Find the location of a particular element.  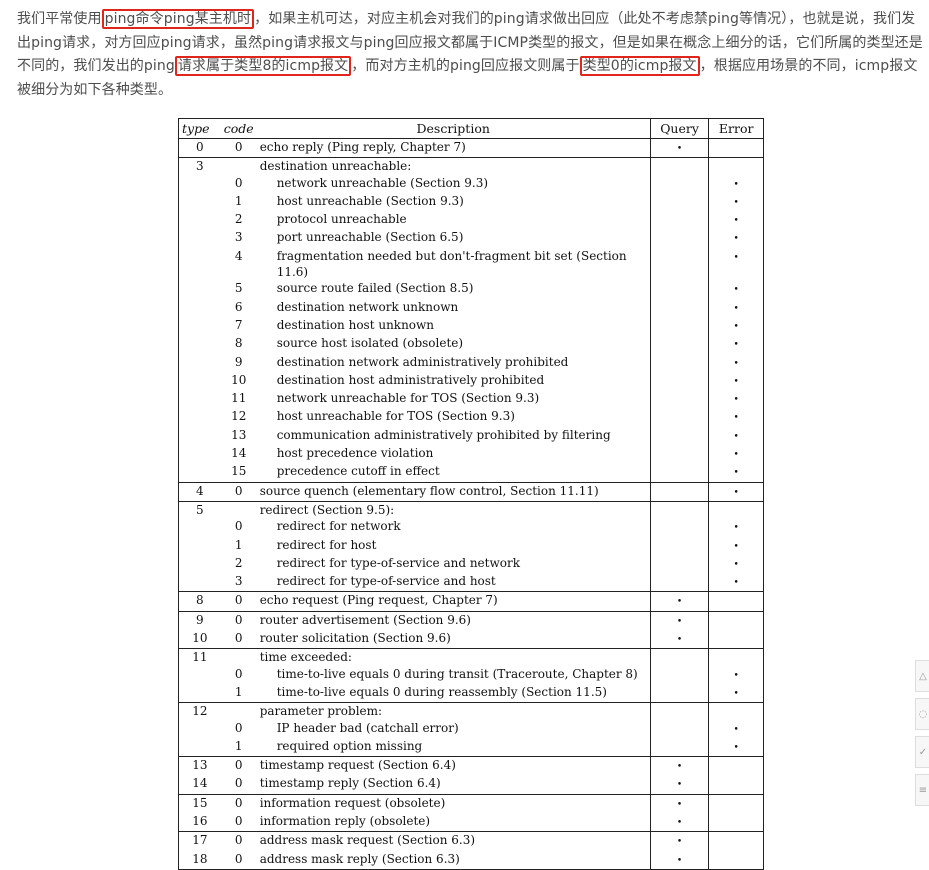

header-code: code is located at coordinates (238, 128).